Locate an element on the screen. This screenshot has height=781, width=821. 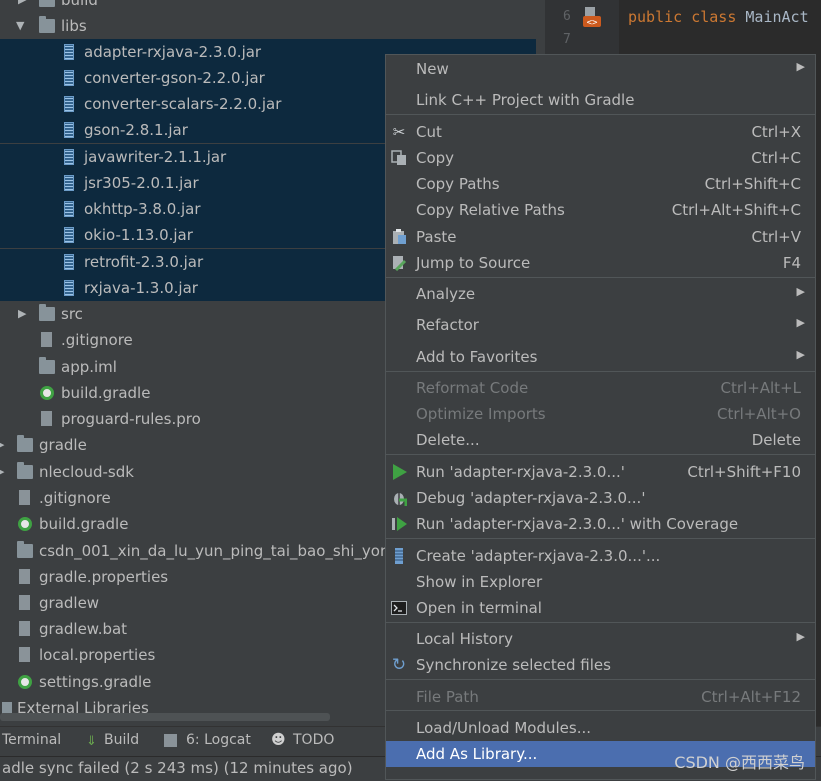
expanded-arrow-icon: ▼ is located at coordinates (20, 26).